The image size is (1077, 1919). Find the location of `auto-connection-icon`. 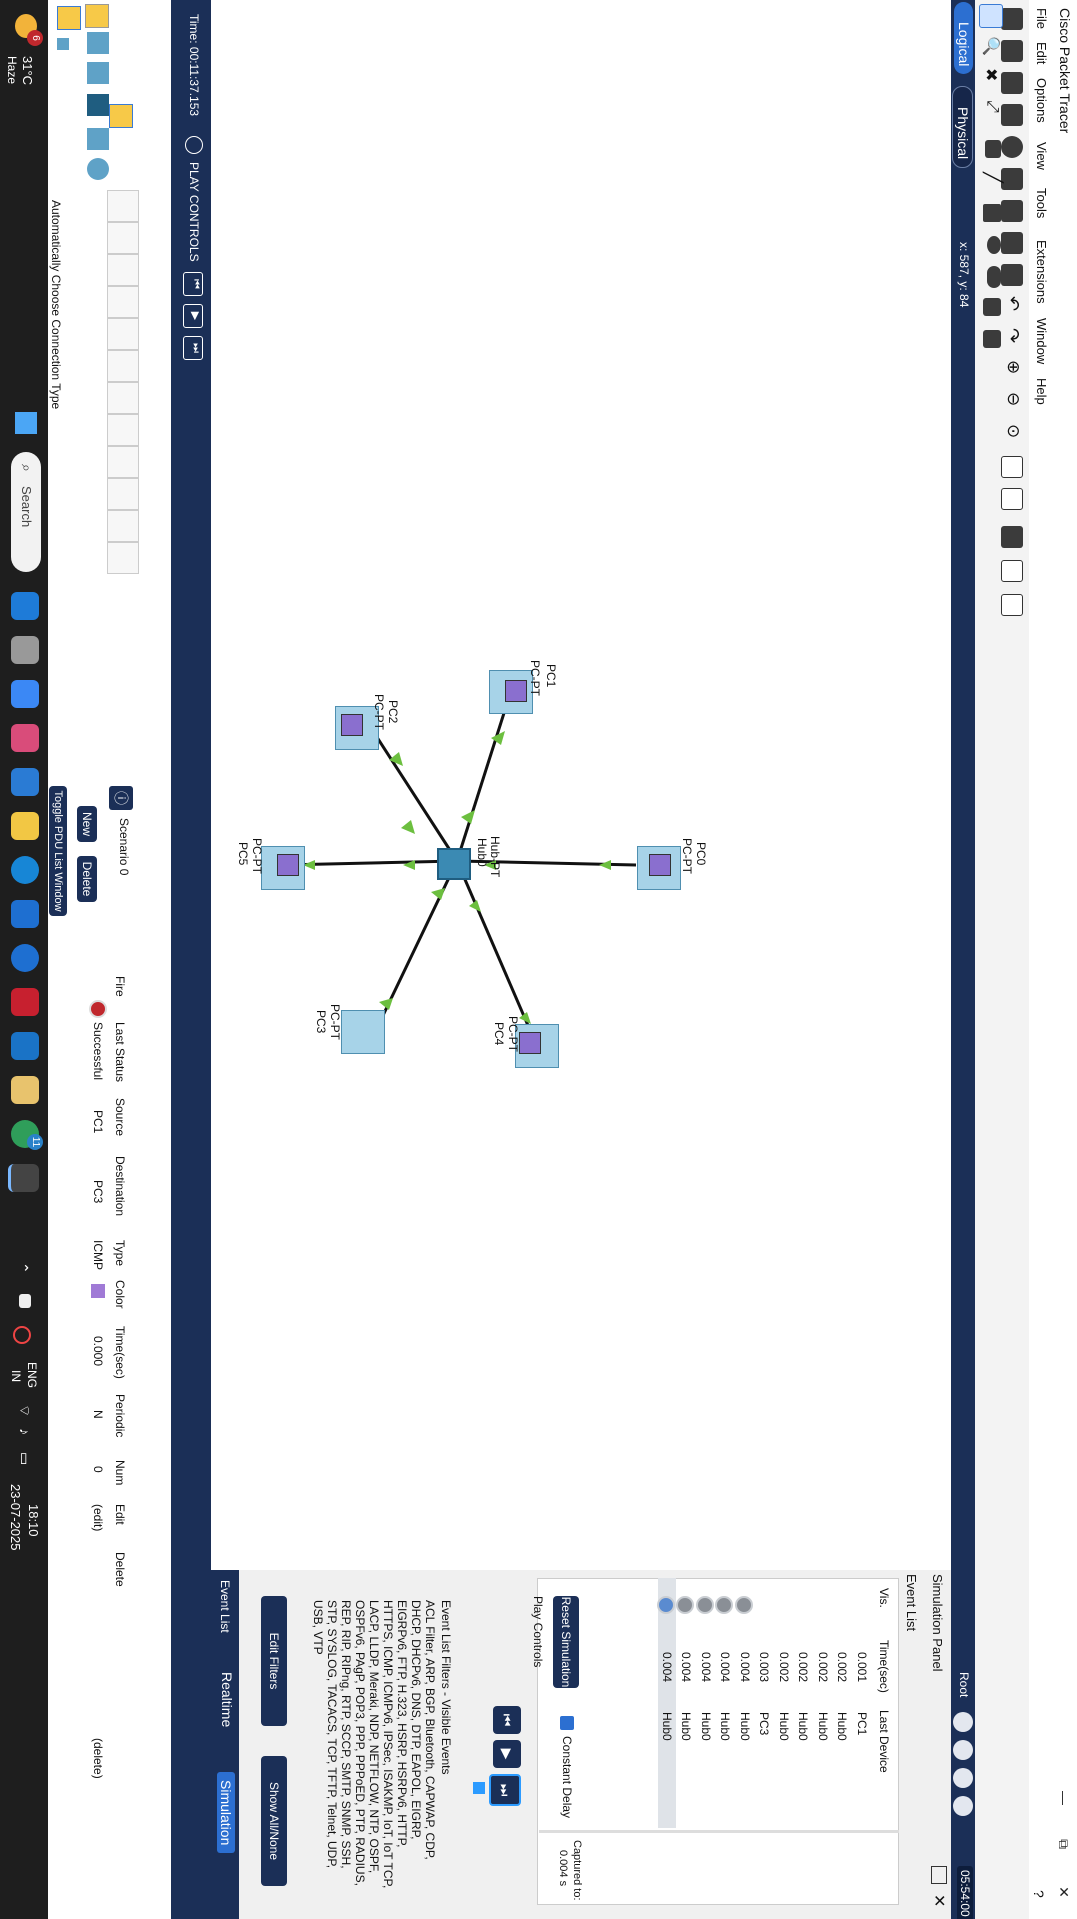

auto-connection-icon is located at coordinates (123, 206).